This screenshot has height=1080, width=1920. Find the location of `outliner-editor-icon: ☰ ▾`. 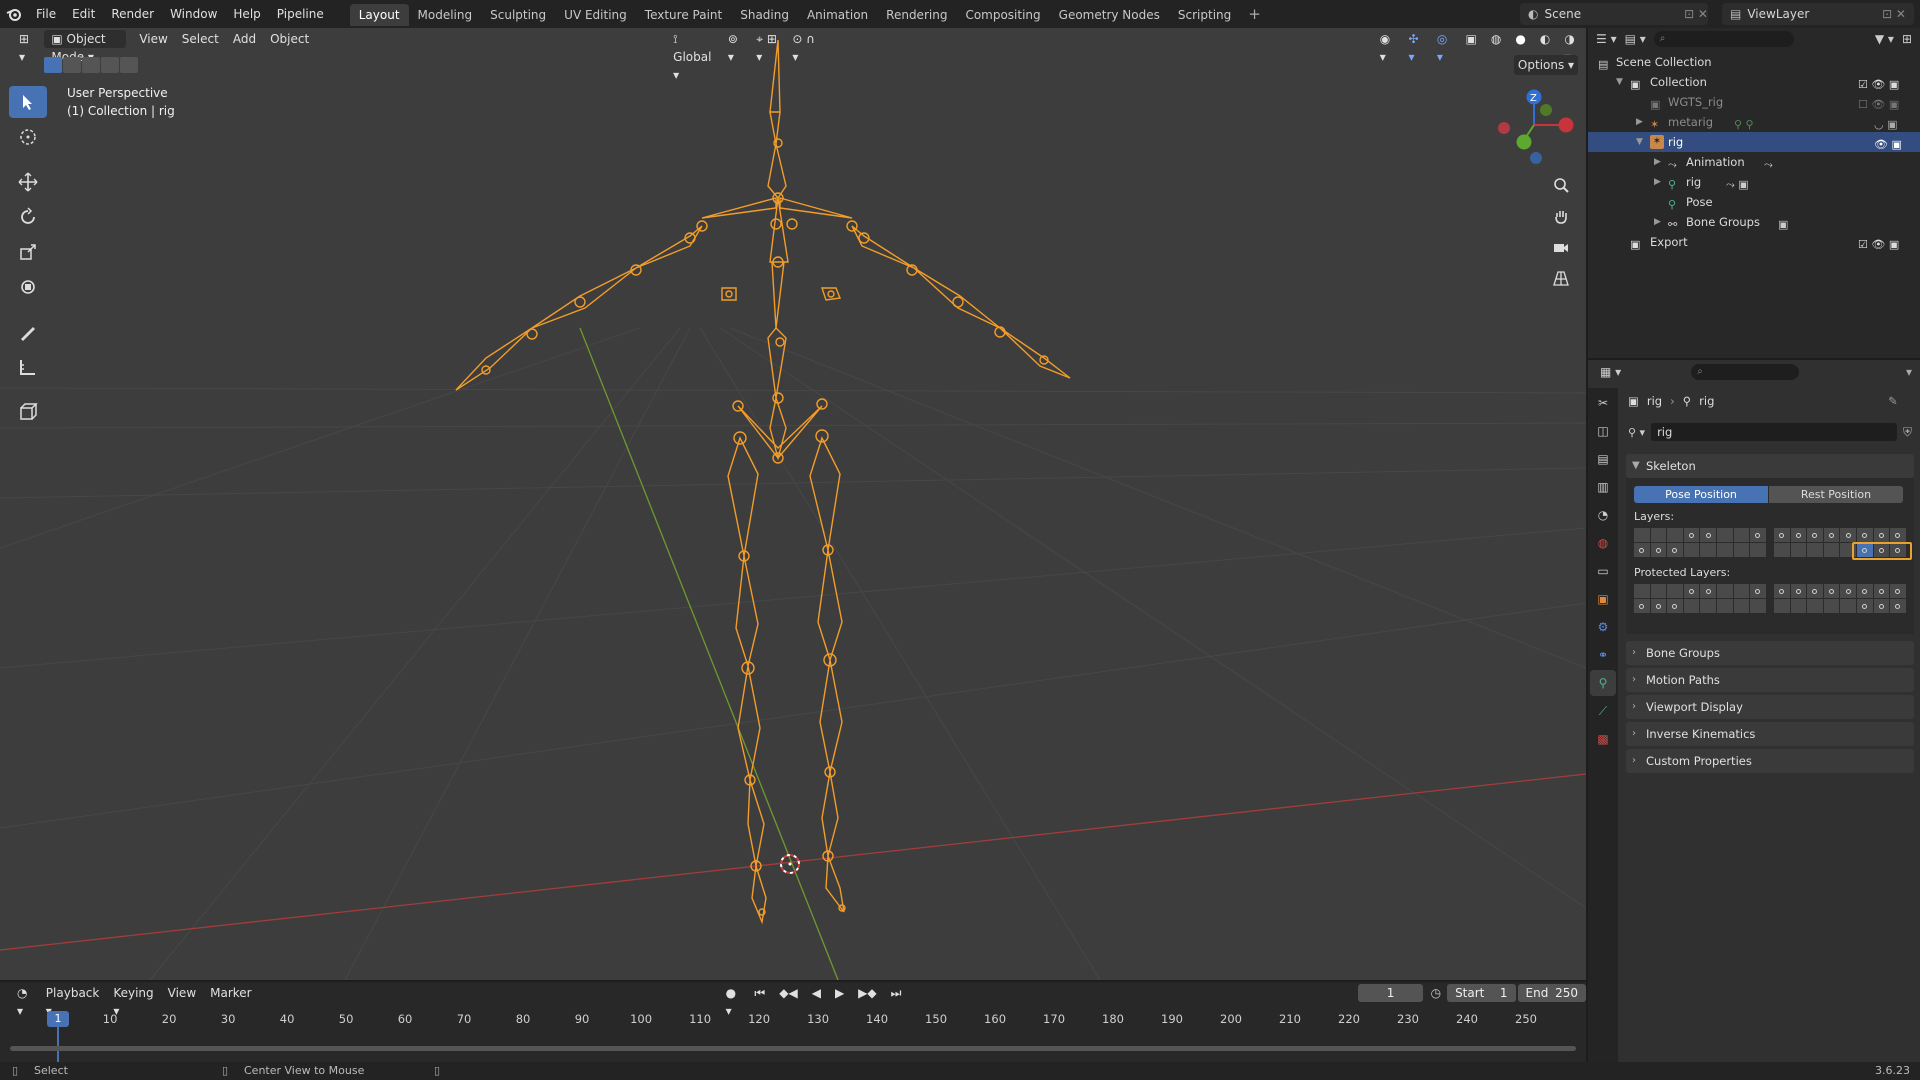

outliner-editor-icon: ☰ ▾ is located at coordinates (1606, 39).